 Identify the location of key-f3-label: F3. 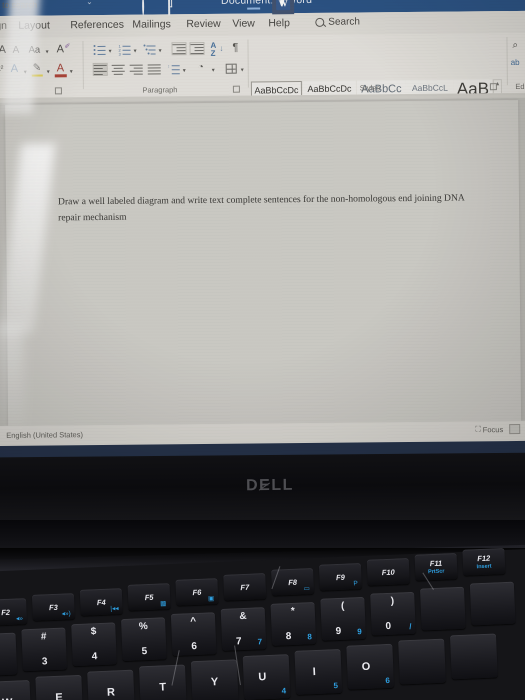
(53, 607).